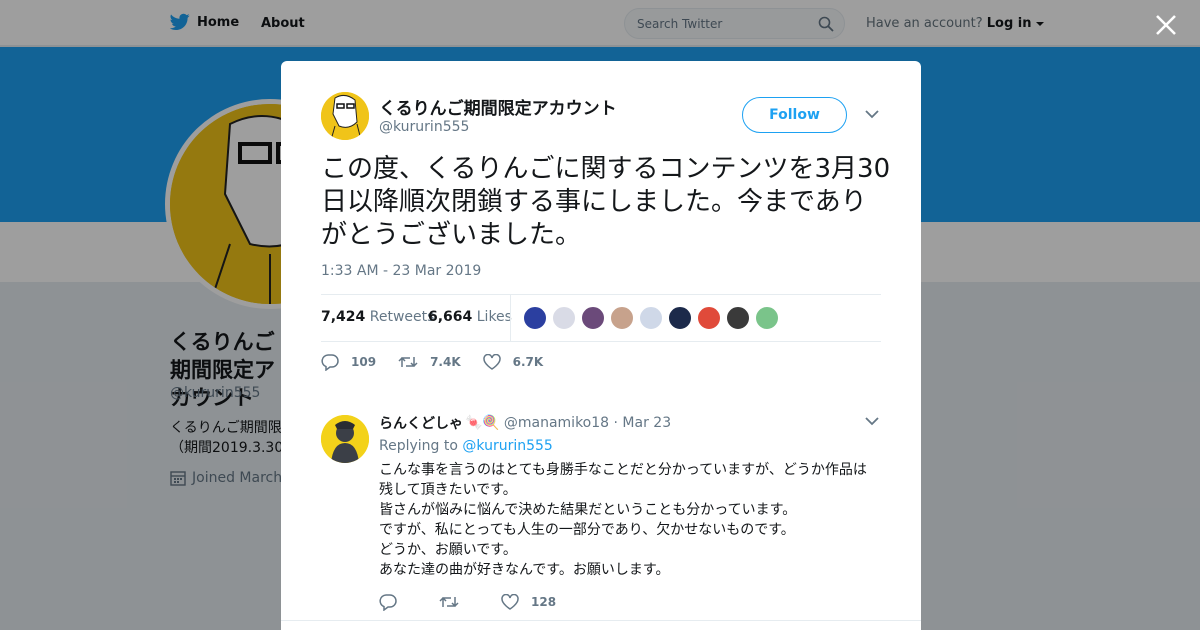  I want to click on reply-reply-button, so click(394, 602).